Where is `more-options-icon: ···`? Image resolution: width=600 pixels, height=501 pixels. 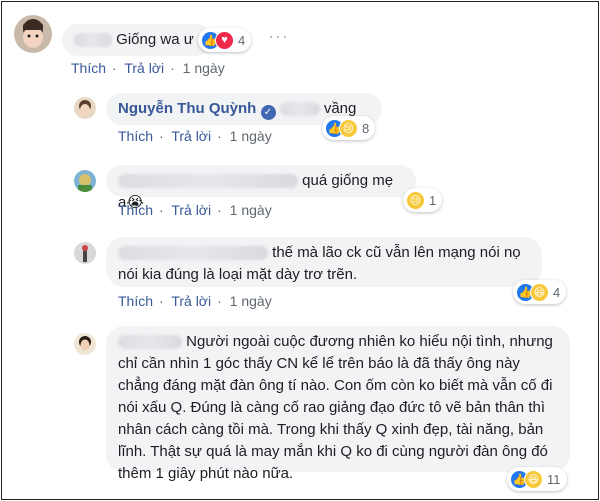 more-options-icon: ··· is located at coordinates (278, 36).